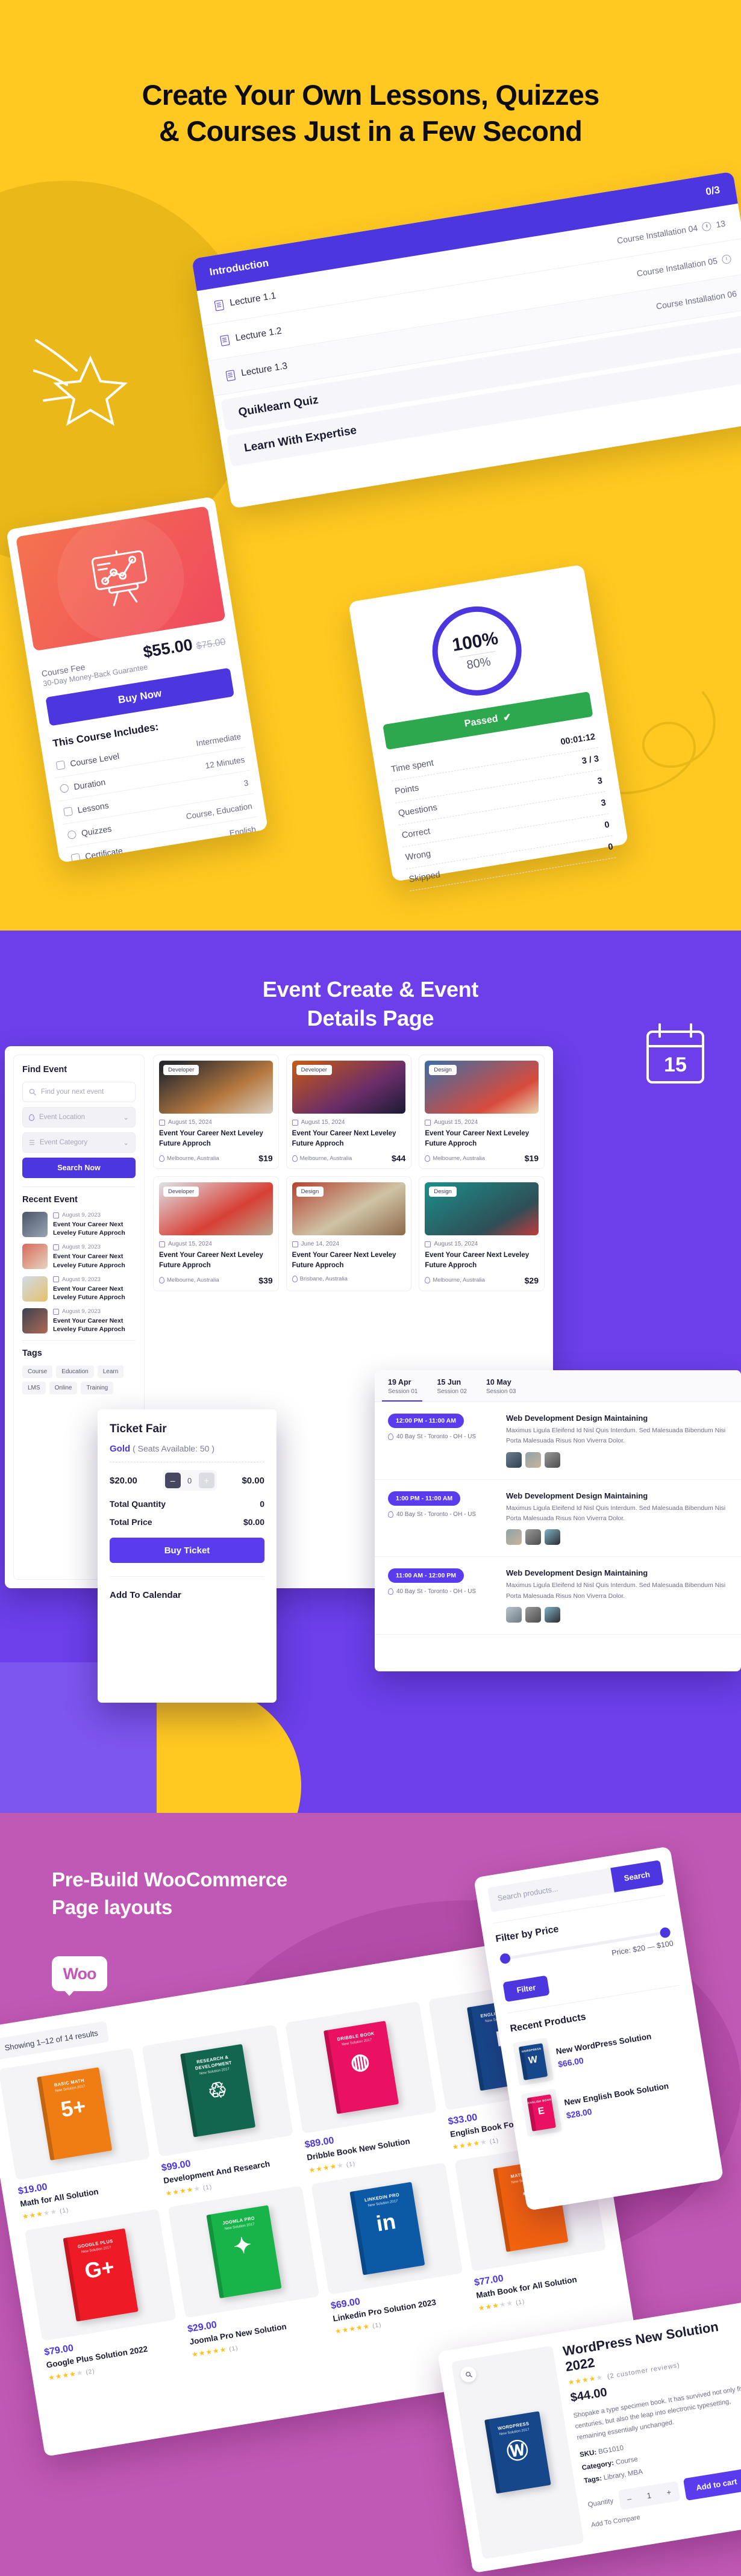 The width and height of the screenshot is (741, 2576). Describe the element at coordinates (79, 1142) in the screenshot. I see `event-category-select: ☰ Event Category ⌄` at that location.